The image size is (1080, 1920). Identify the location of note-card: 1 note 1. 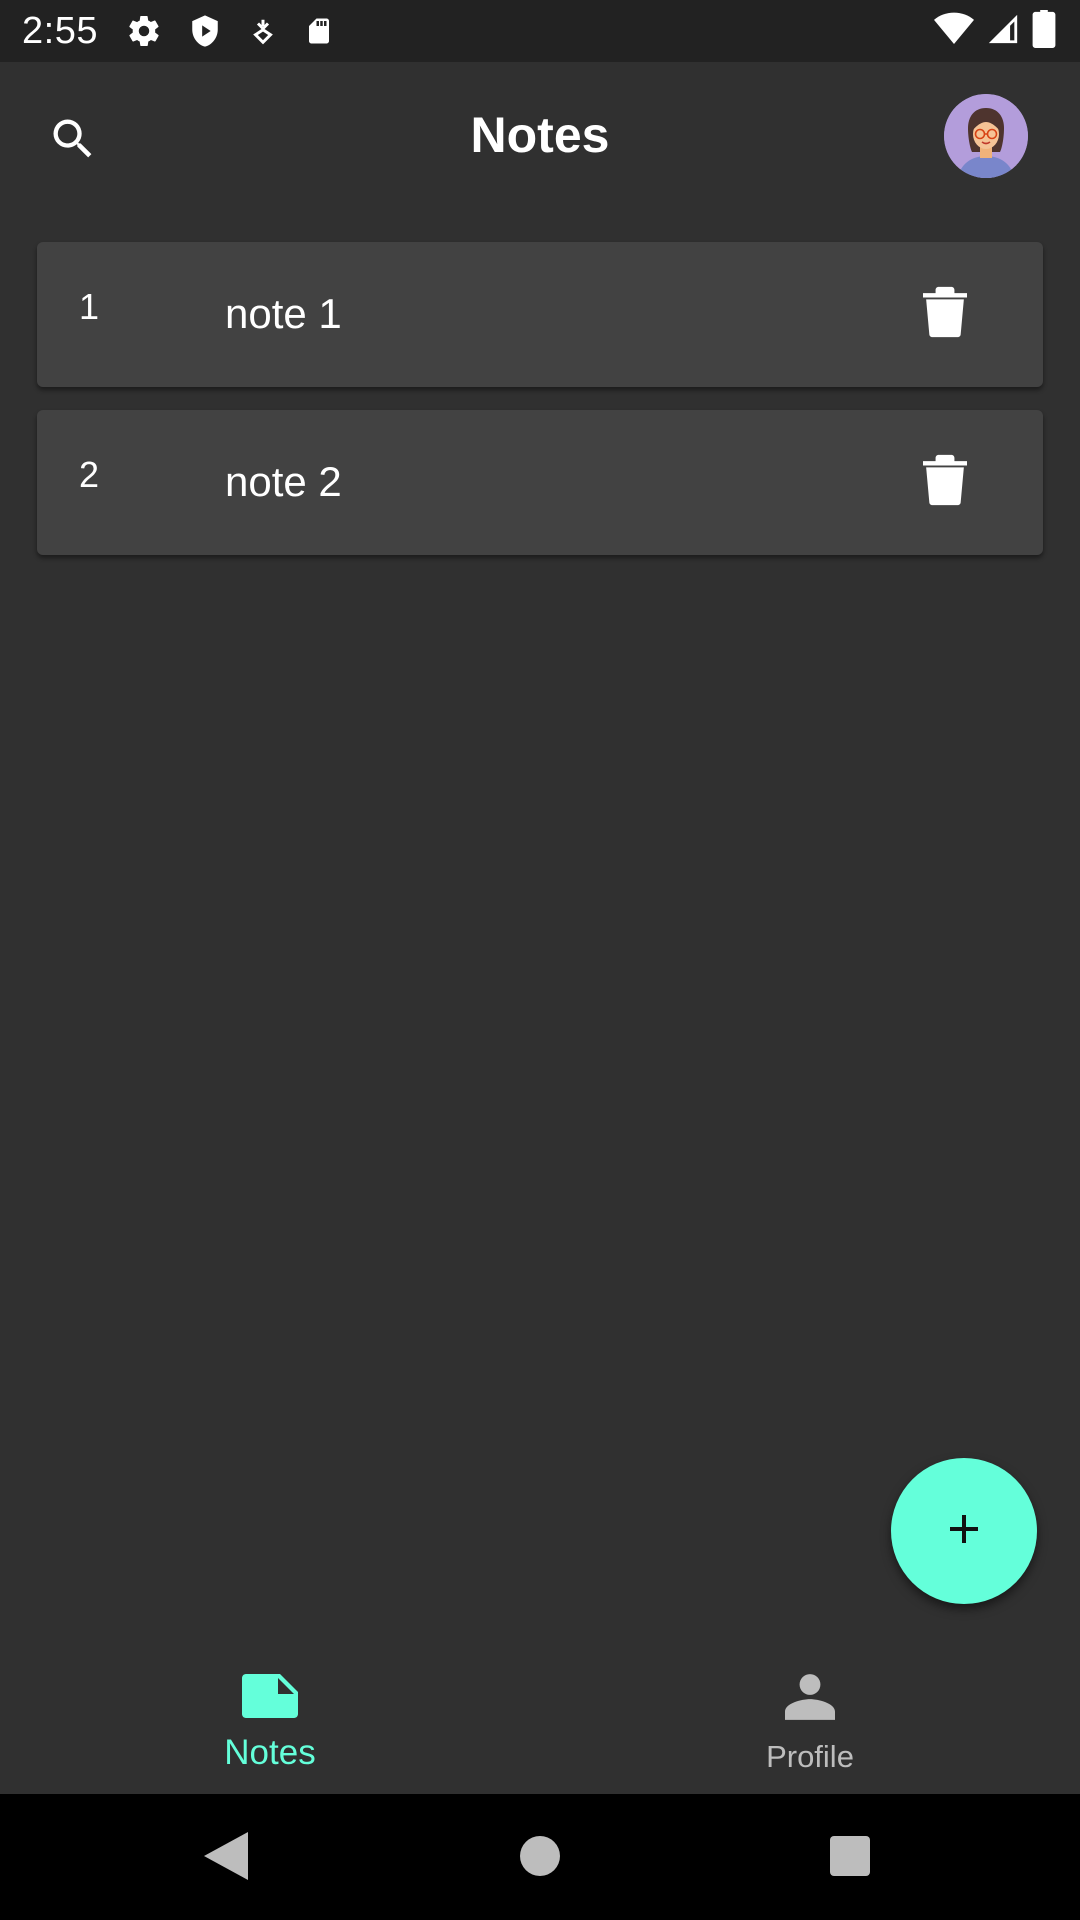
(540, 314).